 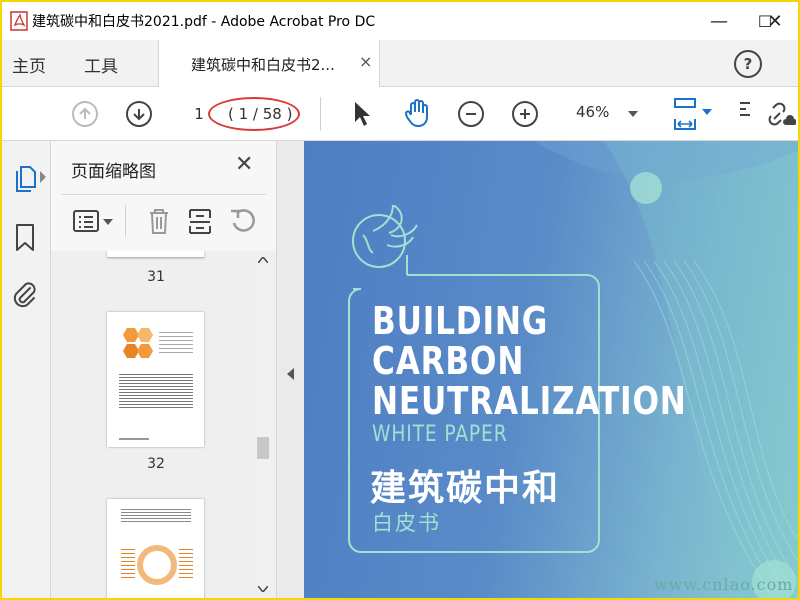 I want to click on thumbnail-32-body, so click(x=156, y=392).